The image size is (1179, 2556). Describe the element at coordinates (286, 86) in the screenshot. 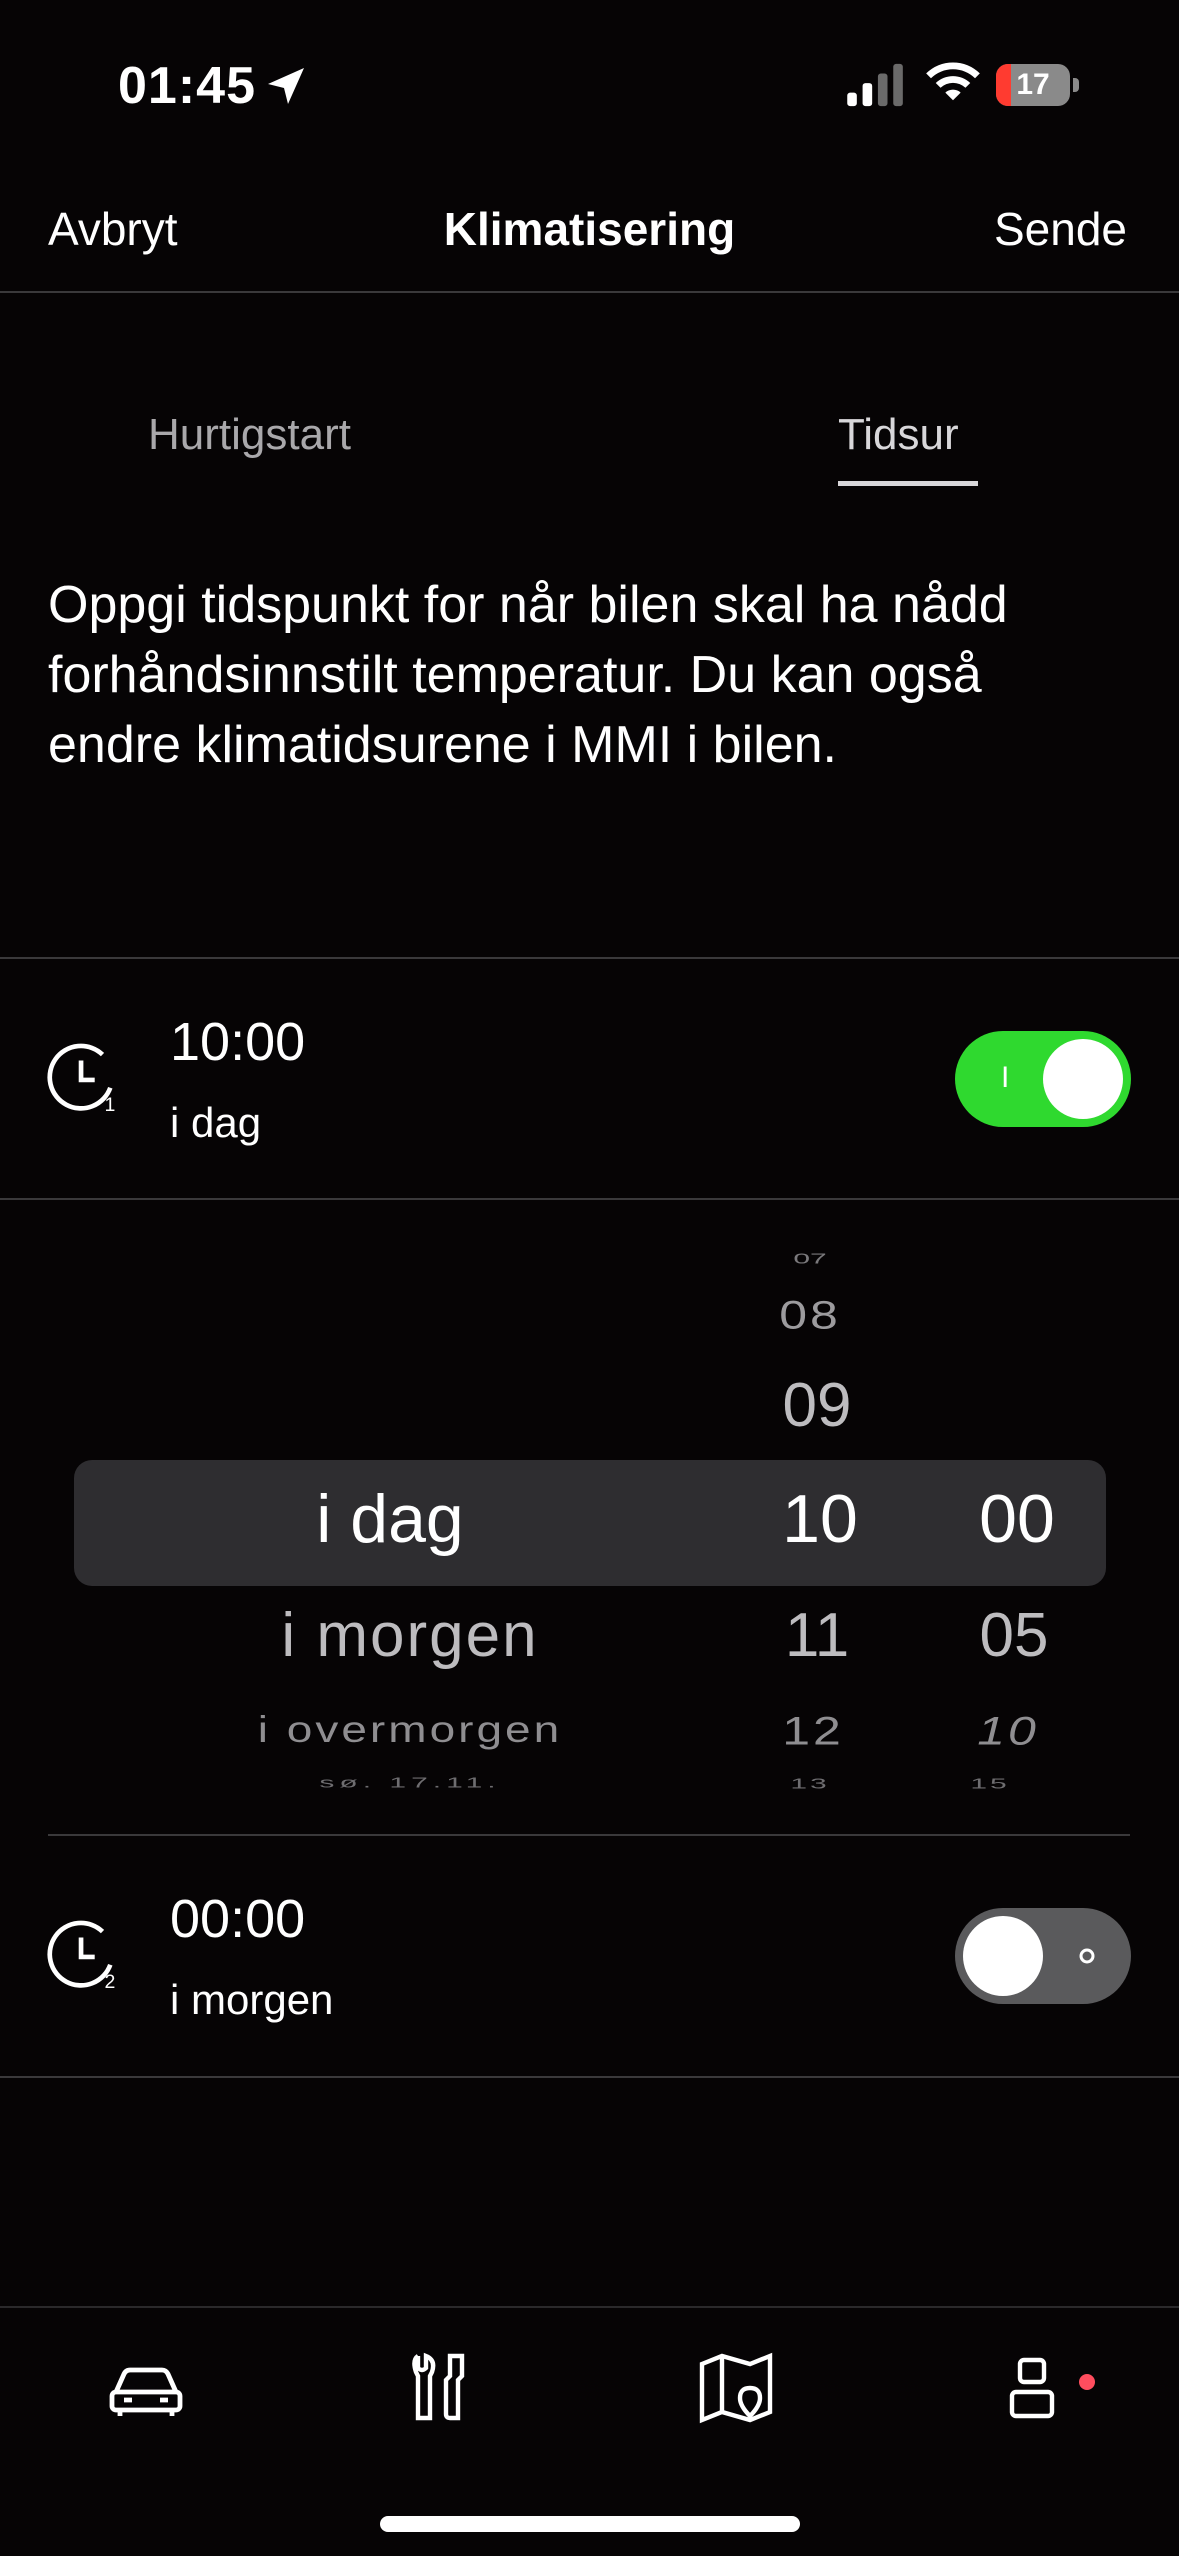

I see `location-arrow-icon` at that location.